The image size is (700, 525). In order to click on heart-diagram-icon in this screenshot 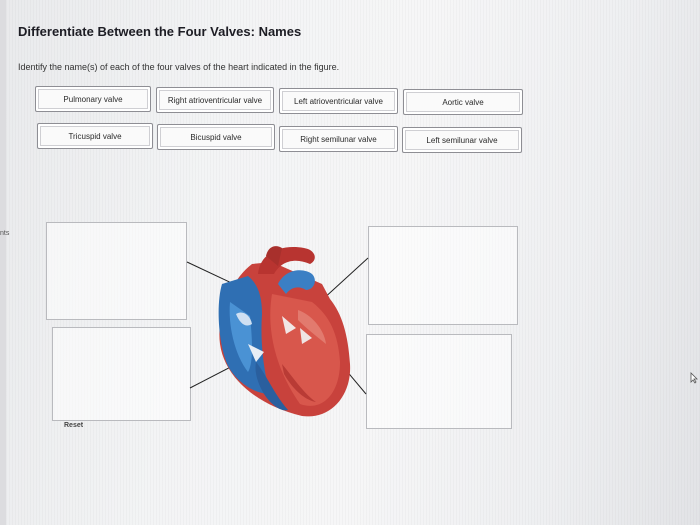, I will do `click(284, 331)`.